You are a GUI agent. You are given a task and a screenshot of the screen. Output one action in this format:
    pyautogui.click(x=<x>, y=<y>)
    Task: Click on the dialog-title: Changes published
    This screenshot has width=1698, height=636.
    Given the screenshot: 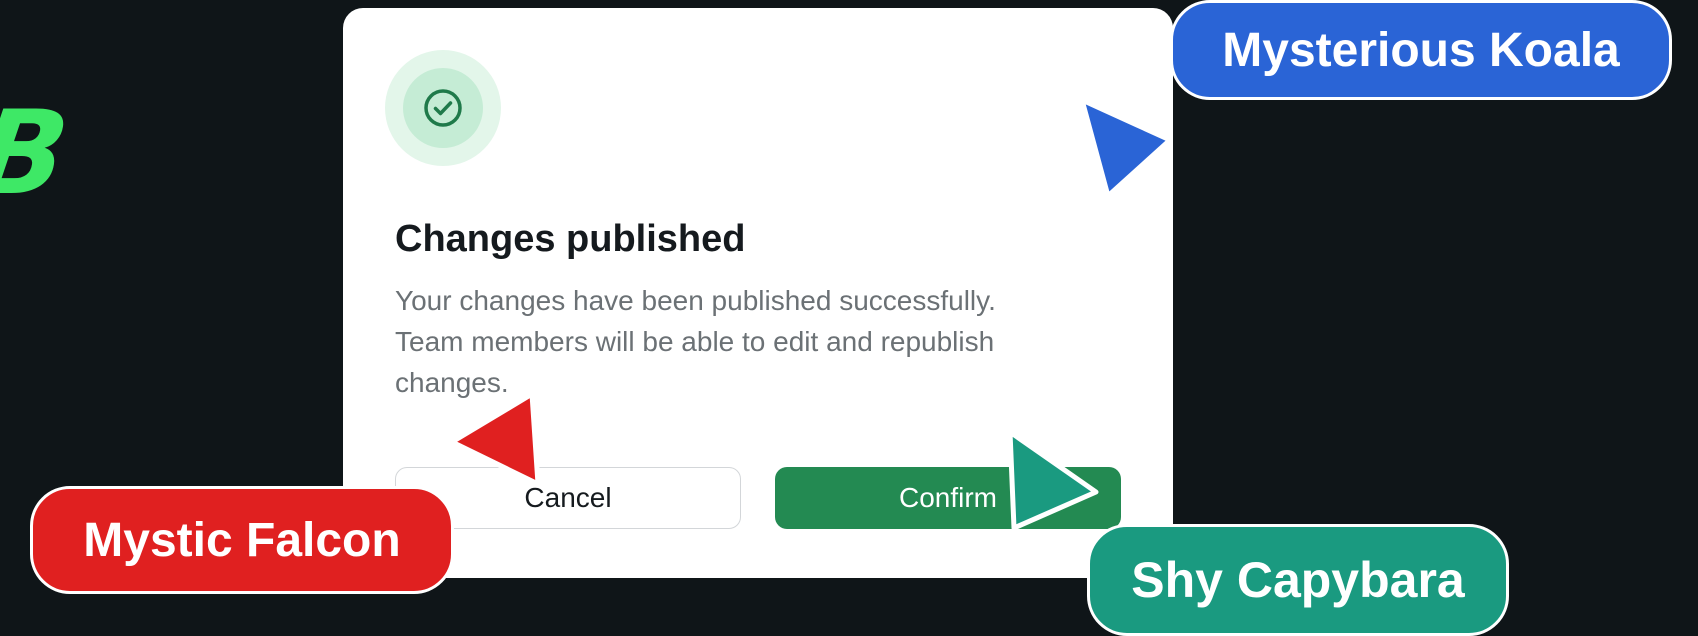 What is the action you would take?
    pyautogui.click(x=570, y=239)
    